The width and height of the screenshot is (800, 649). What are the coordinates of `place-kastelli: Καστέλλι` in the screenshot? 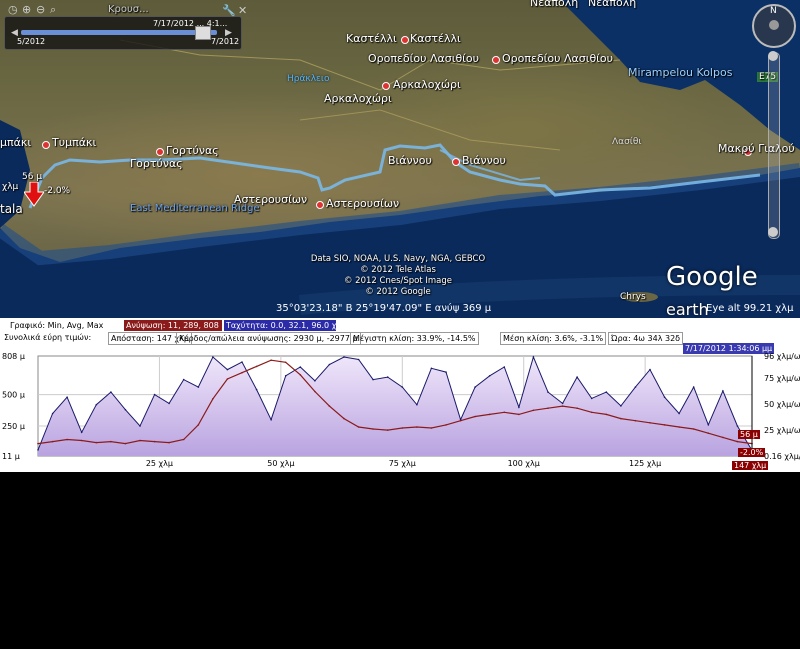 It's located at (371, 38).